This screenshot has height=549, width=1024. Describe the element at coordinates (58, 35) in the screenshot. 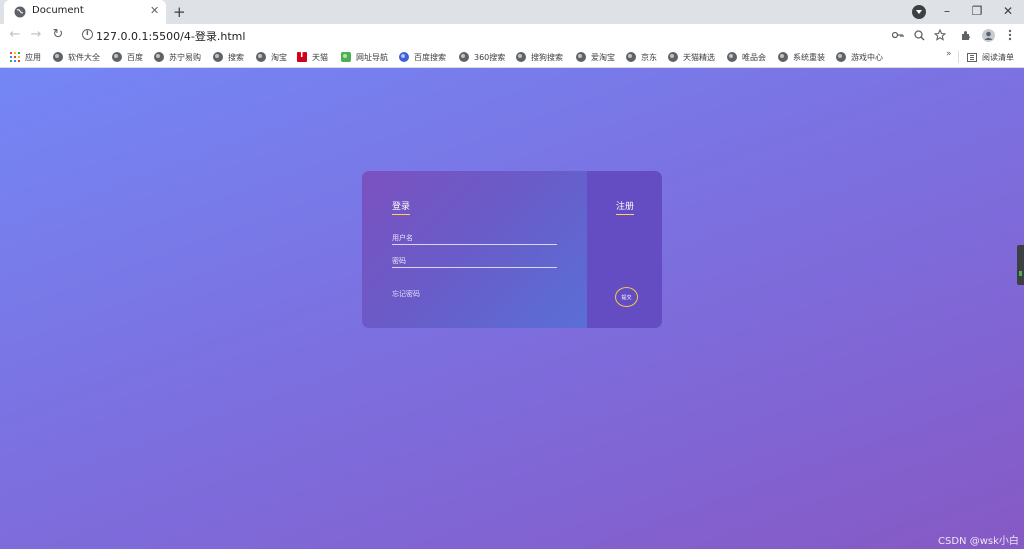

I see `reload-button: ↻` at that location.